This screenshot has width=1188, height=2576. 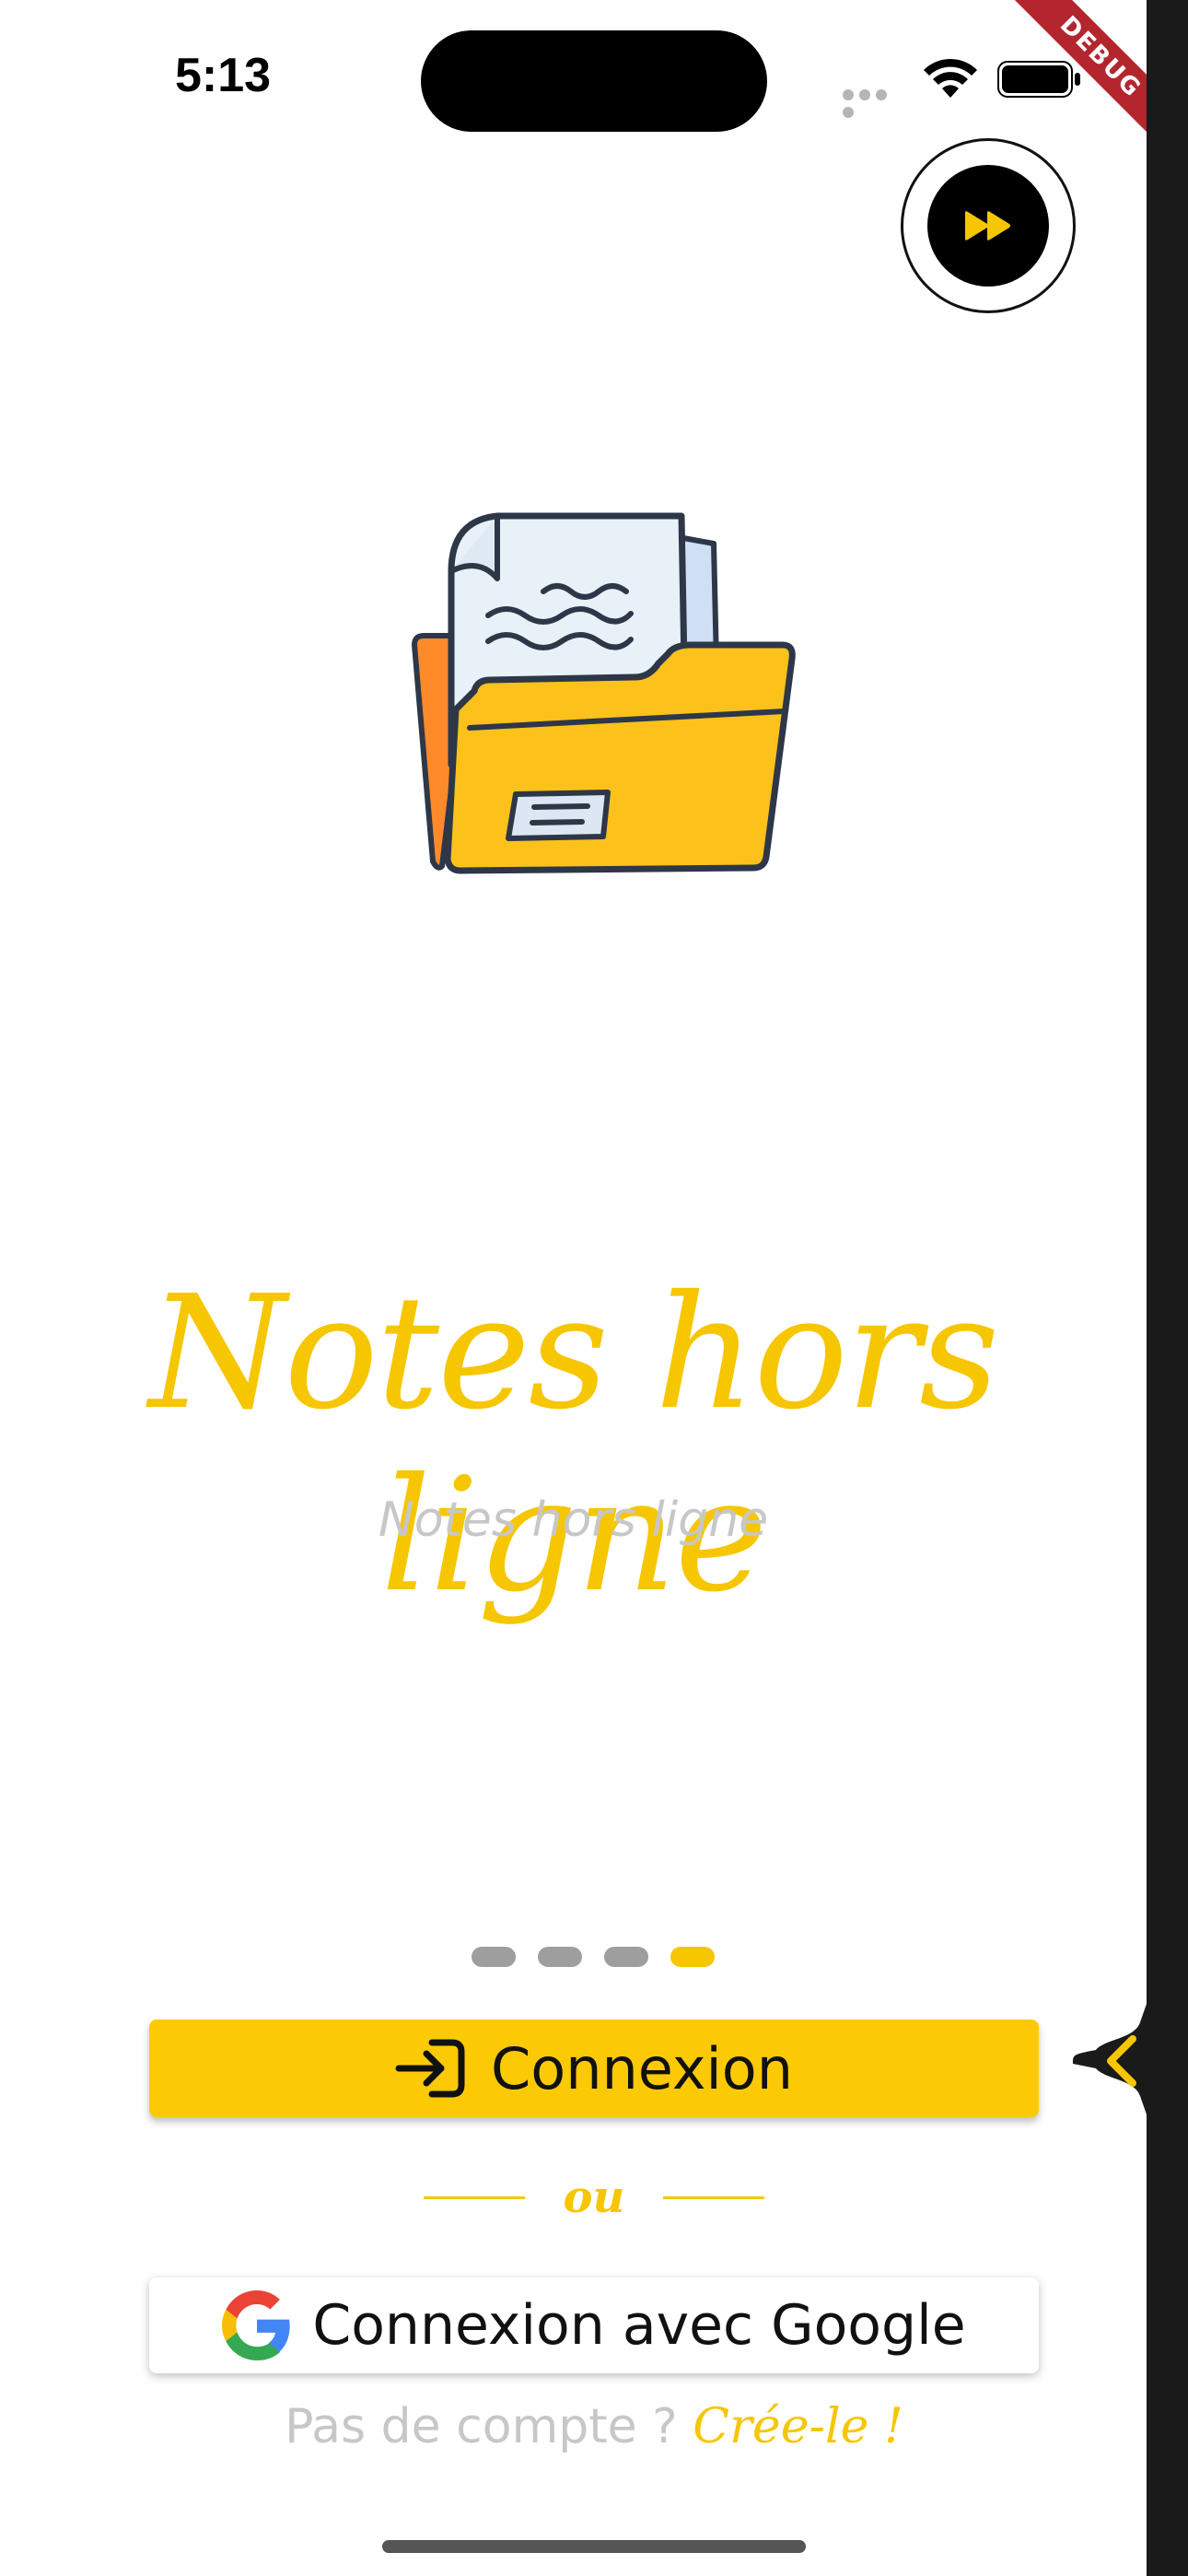 I want to click on signup-row: Pas de compte ? Crée-le !, so click(x=594, y=2426).